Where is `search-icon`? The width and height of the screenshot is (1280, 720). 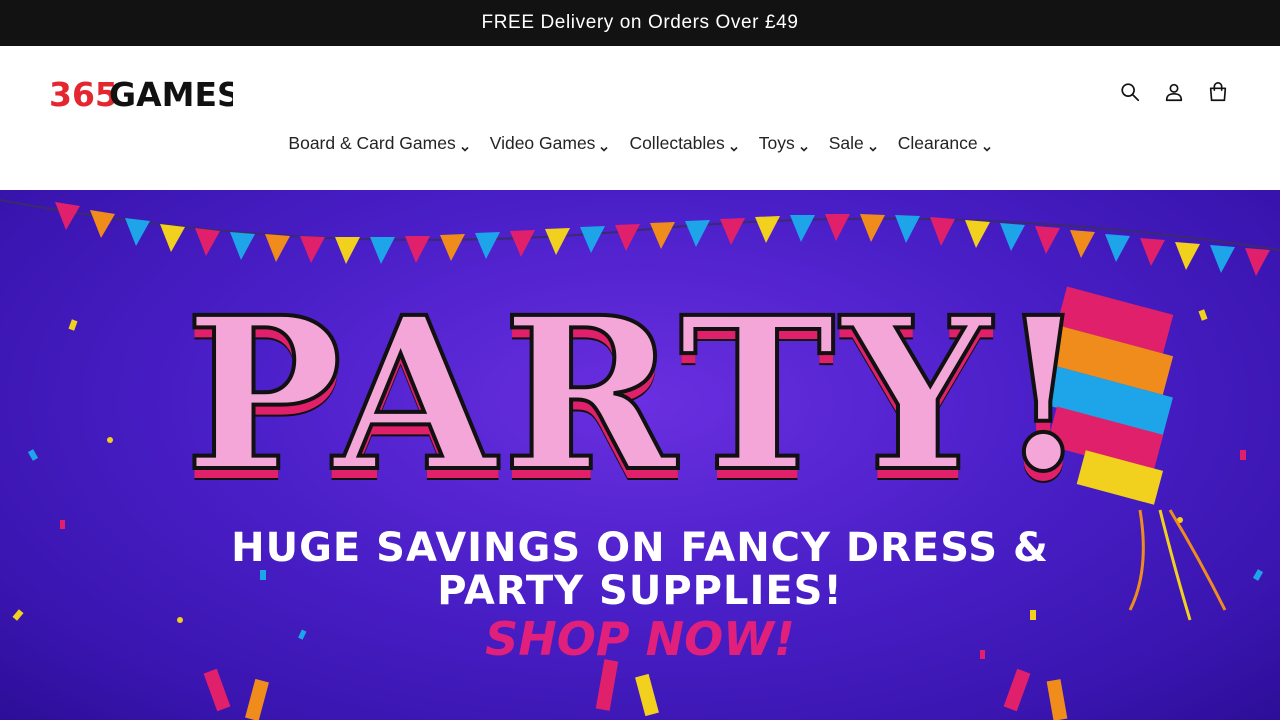 search-icon is located at coordinates (1130, 92).